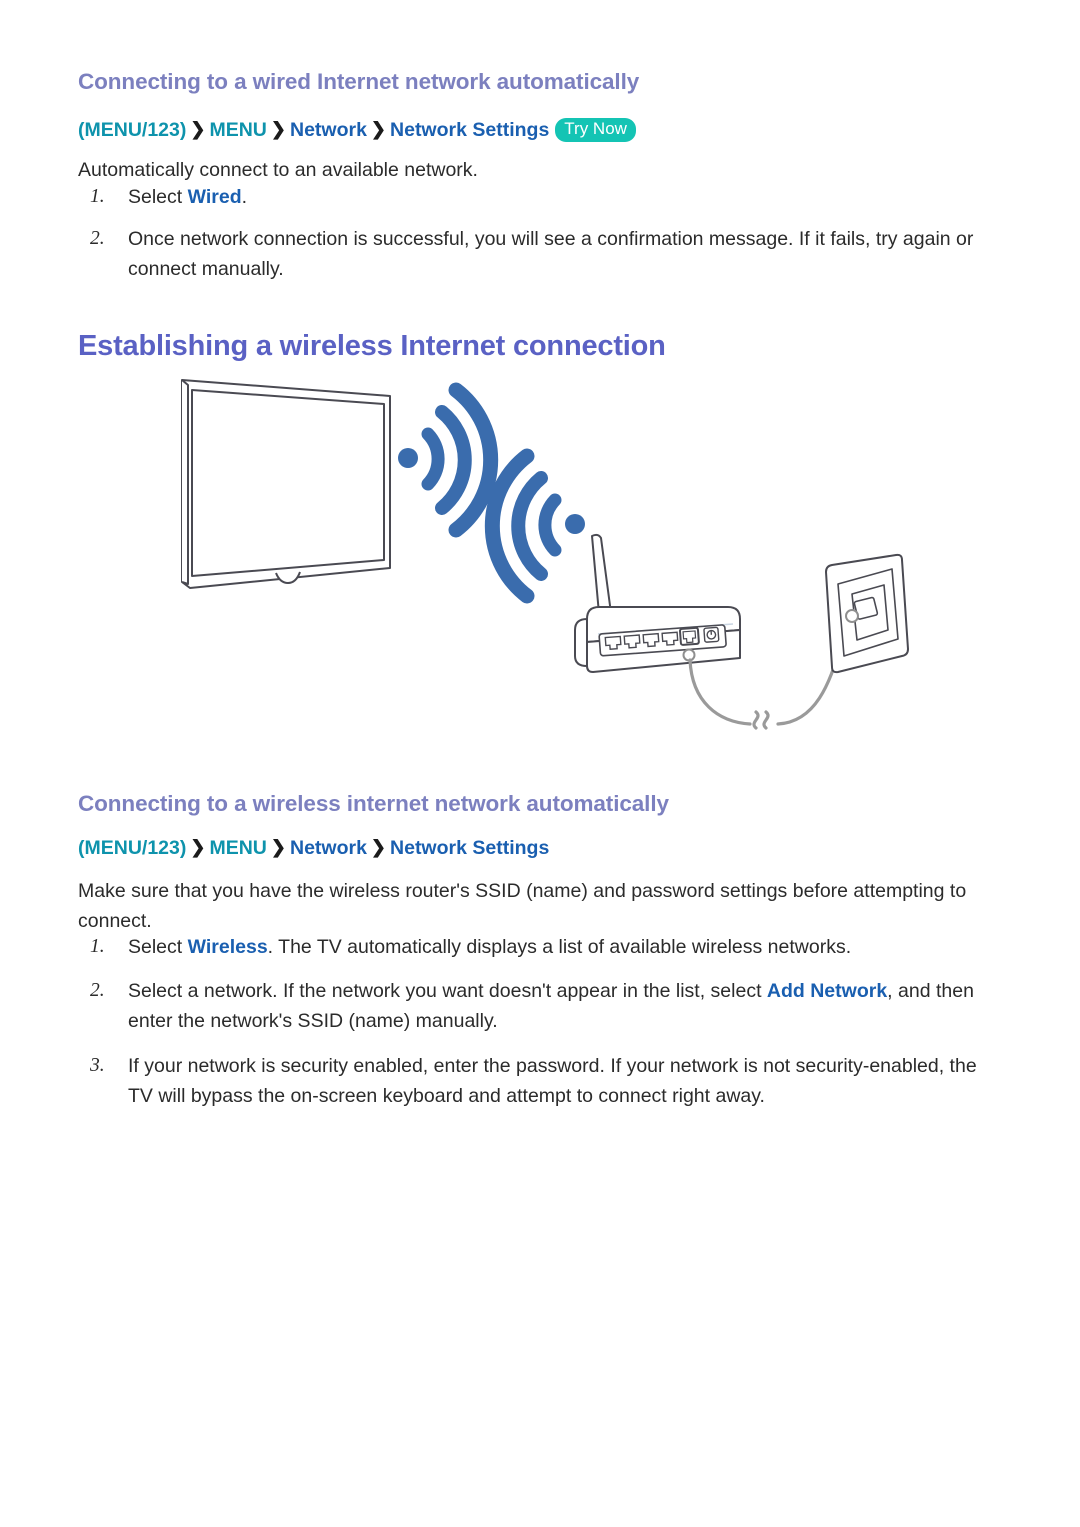 The image size is (1080, 1527). I want to click on wifi-signal-from-router-icon, so click(534, 526).